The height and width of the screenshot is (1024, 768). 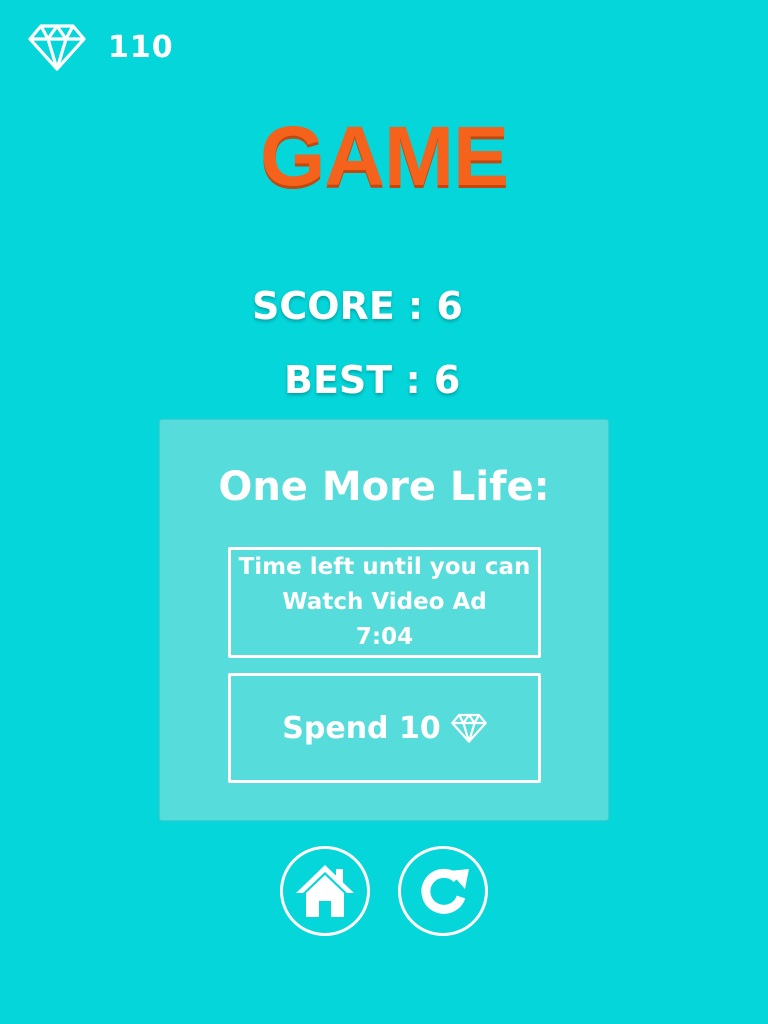 I want to click on gem-count: 110, so click(x=141, y=47).